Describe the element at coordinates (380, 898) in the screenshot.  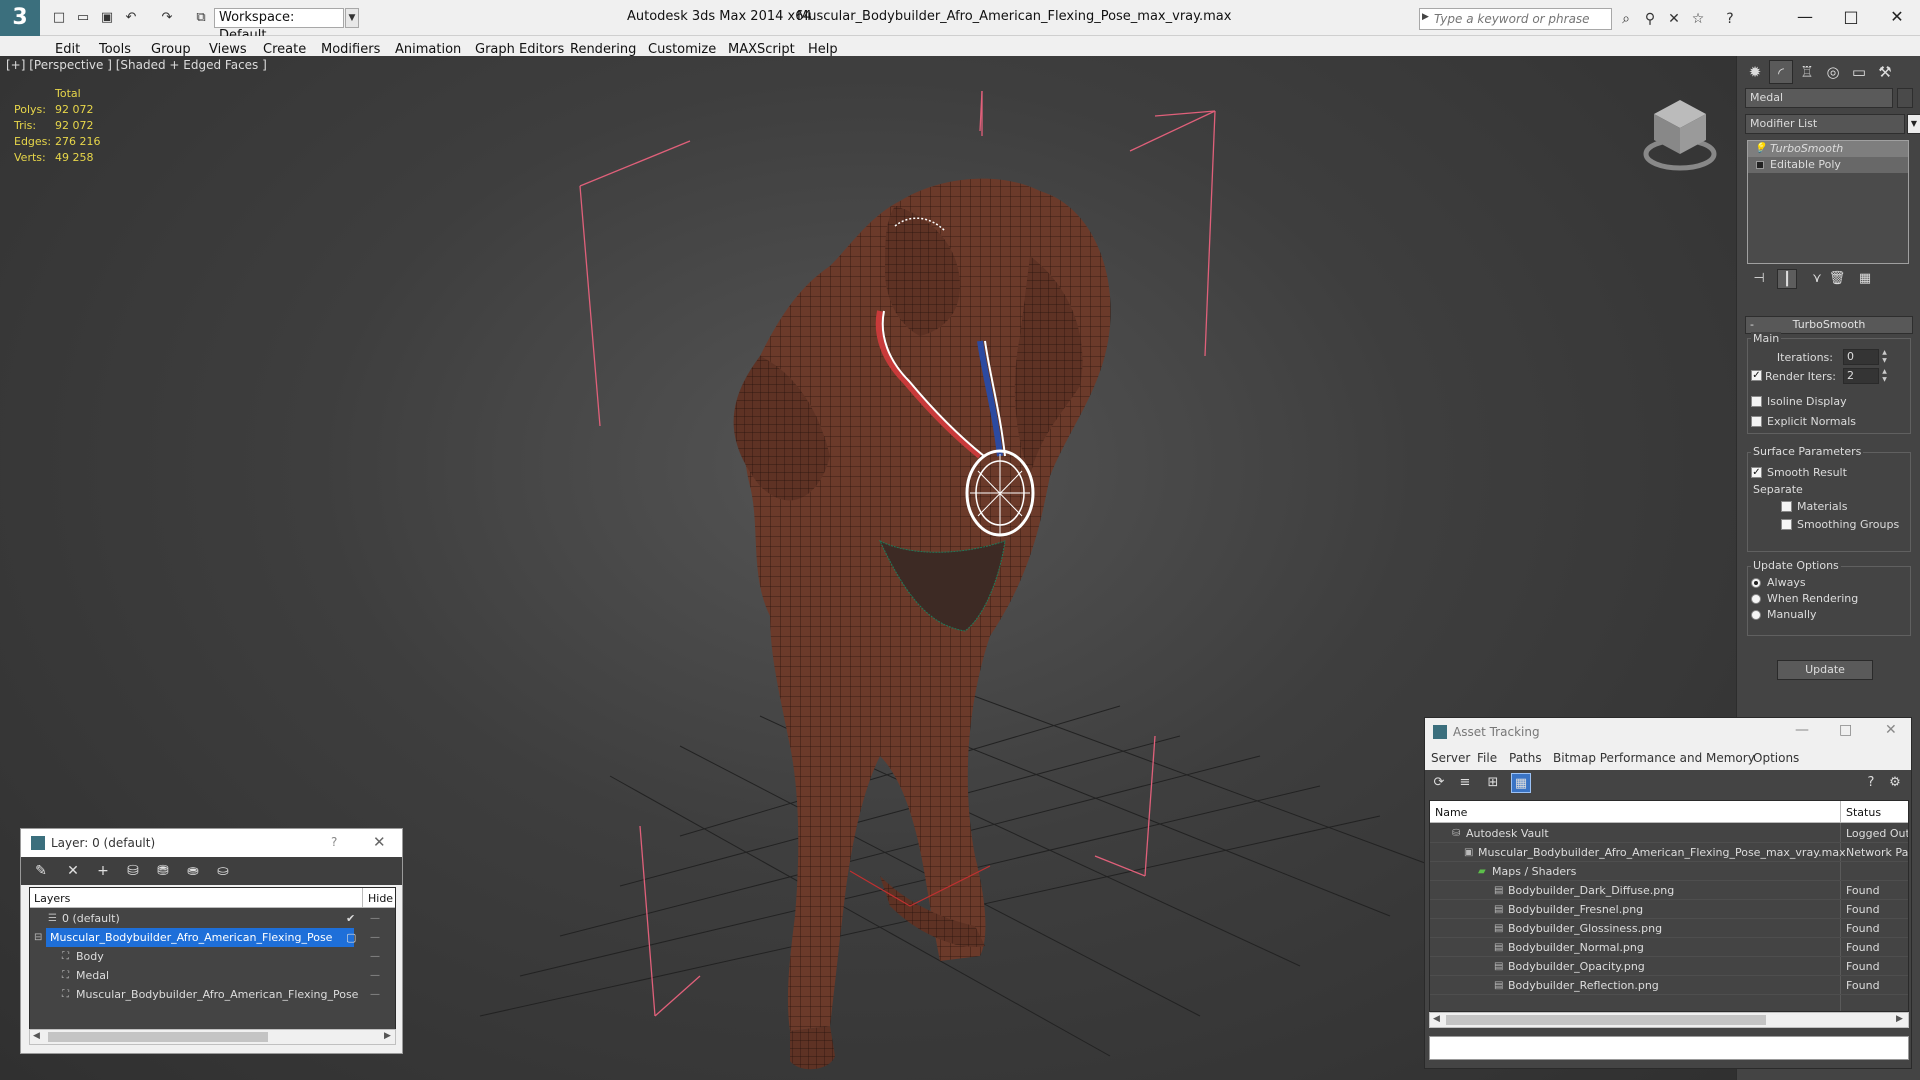
I see `col-hide: Hide` at that location.